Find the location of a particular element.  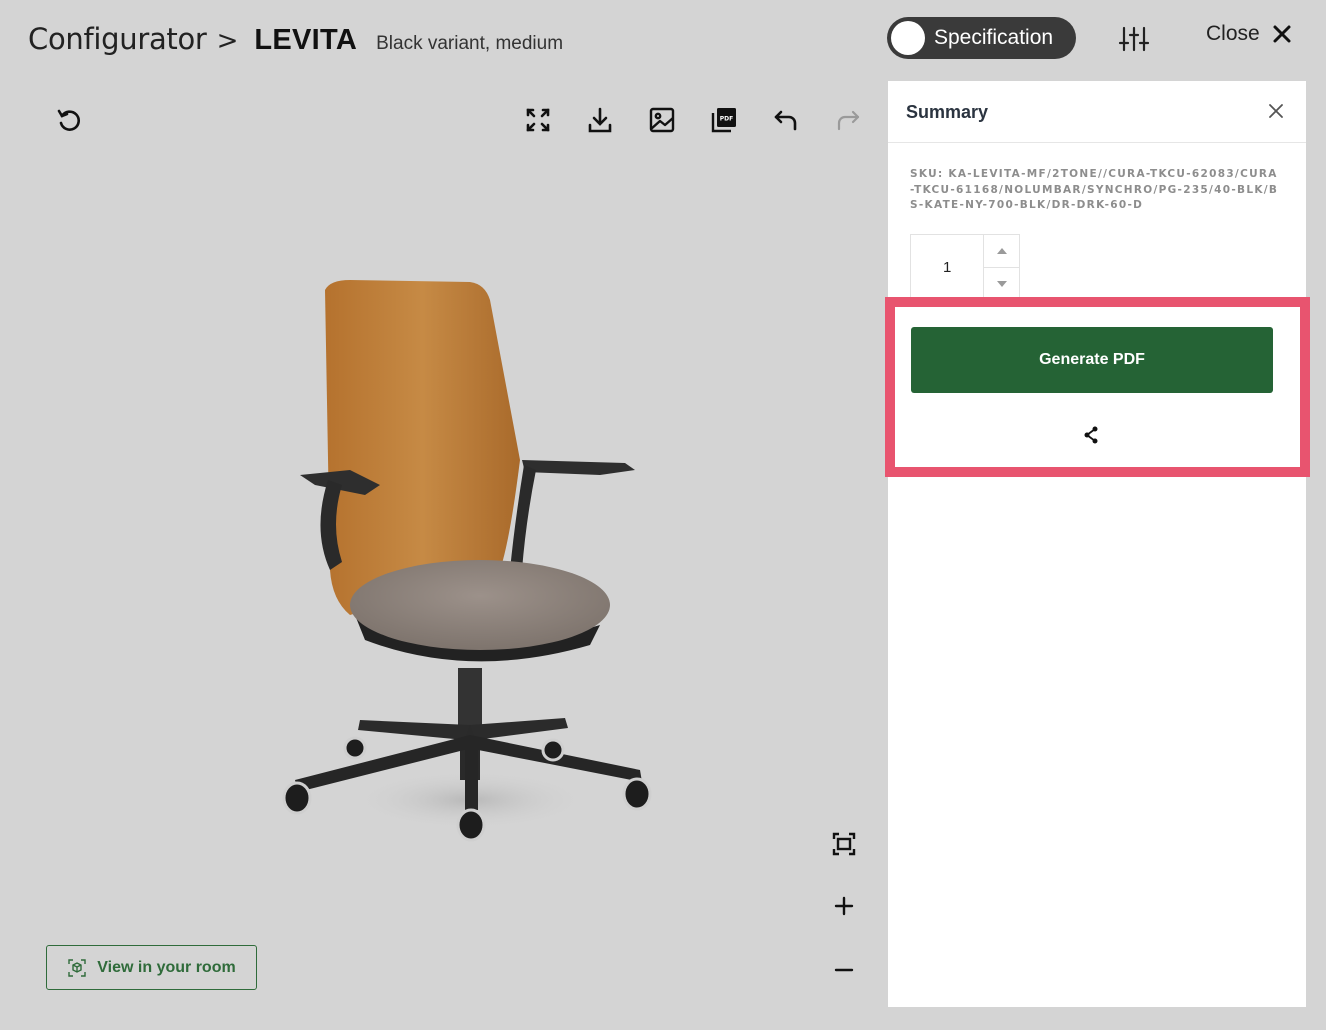

chevron-up-icon is located at coordinates (1001, 251).